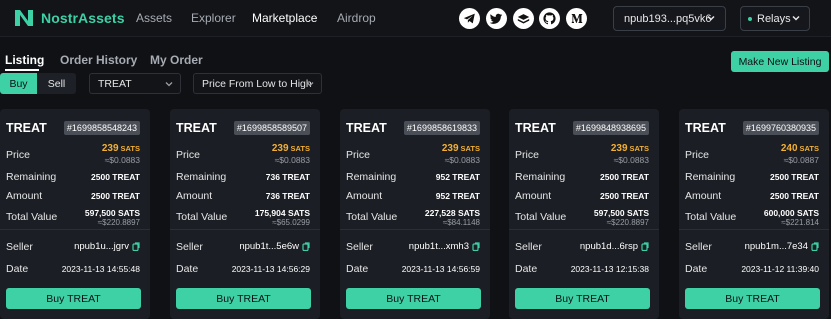  I want to click on seller-npub: npub1t...5e6w, so click(269, 246).